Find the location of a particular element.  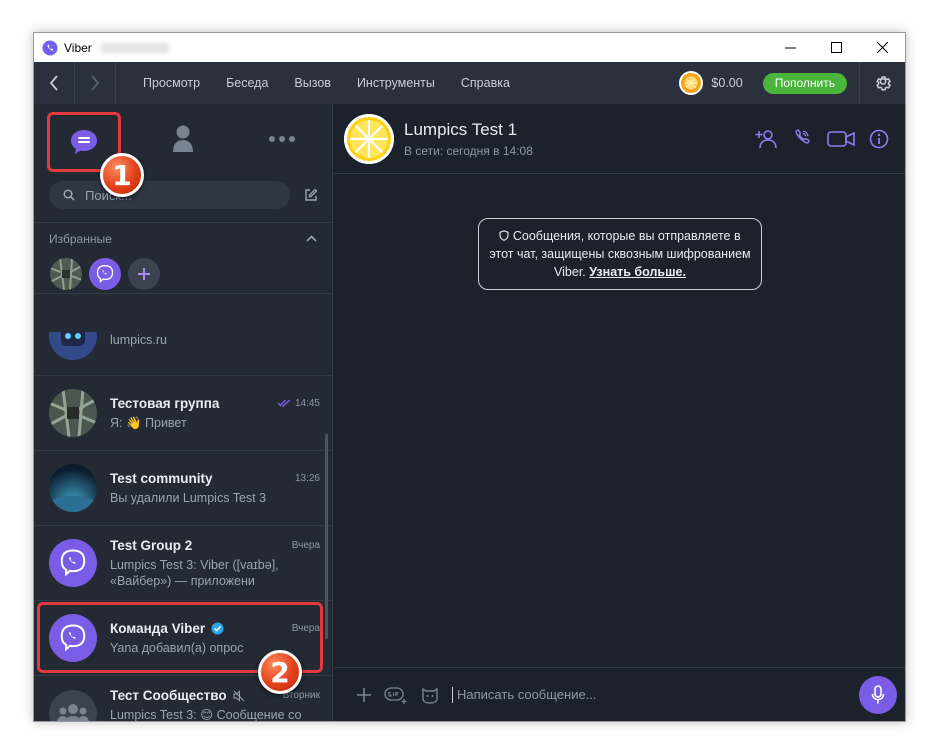

chat-message: Вы удалили Lumpics Test 3 is located at coordinates (188, 497).